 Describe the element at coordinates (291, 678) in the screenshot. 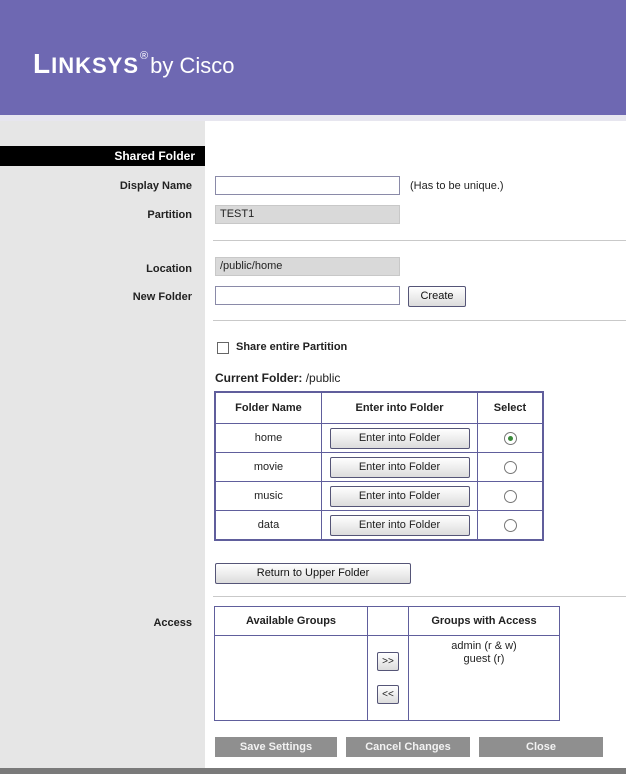

I see `available-groups-list` at that location.